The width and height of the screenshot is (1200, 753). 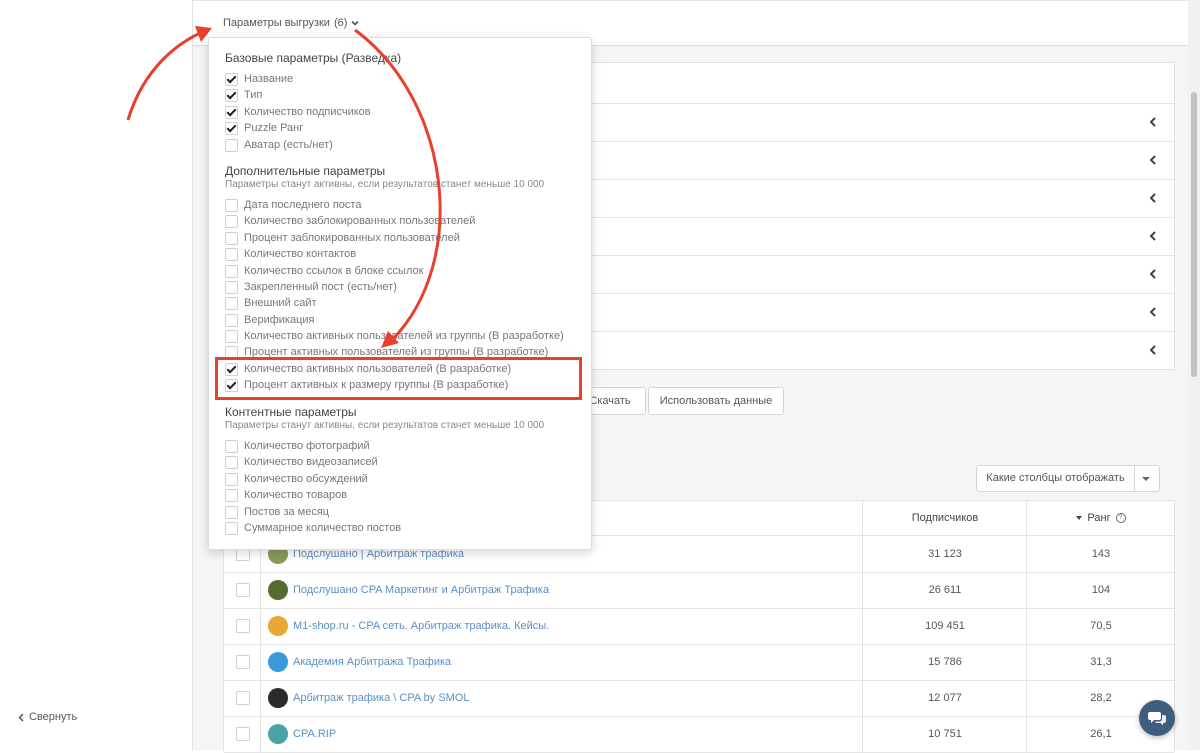 I want to click on param-checkbox: Суммарное количество постов, so click(x=313, y=528).